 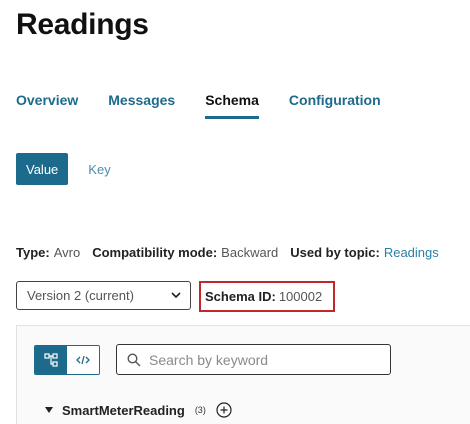 I want to click on version-select: Version 2 (current), so click(x=103, y=295).